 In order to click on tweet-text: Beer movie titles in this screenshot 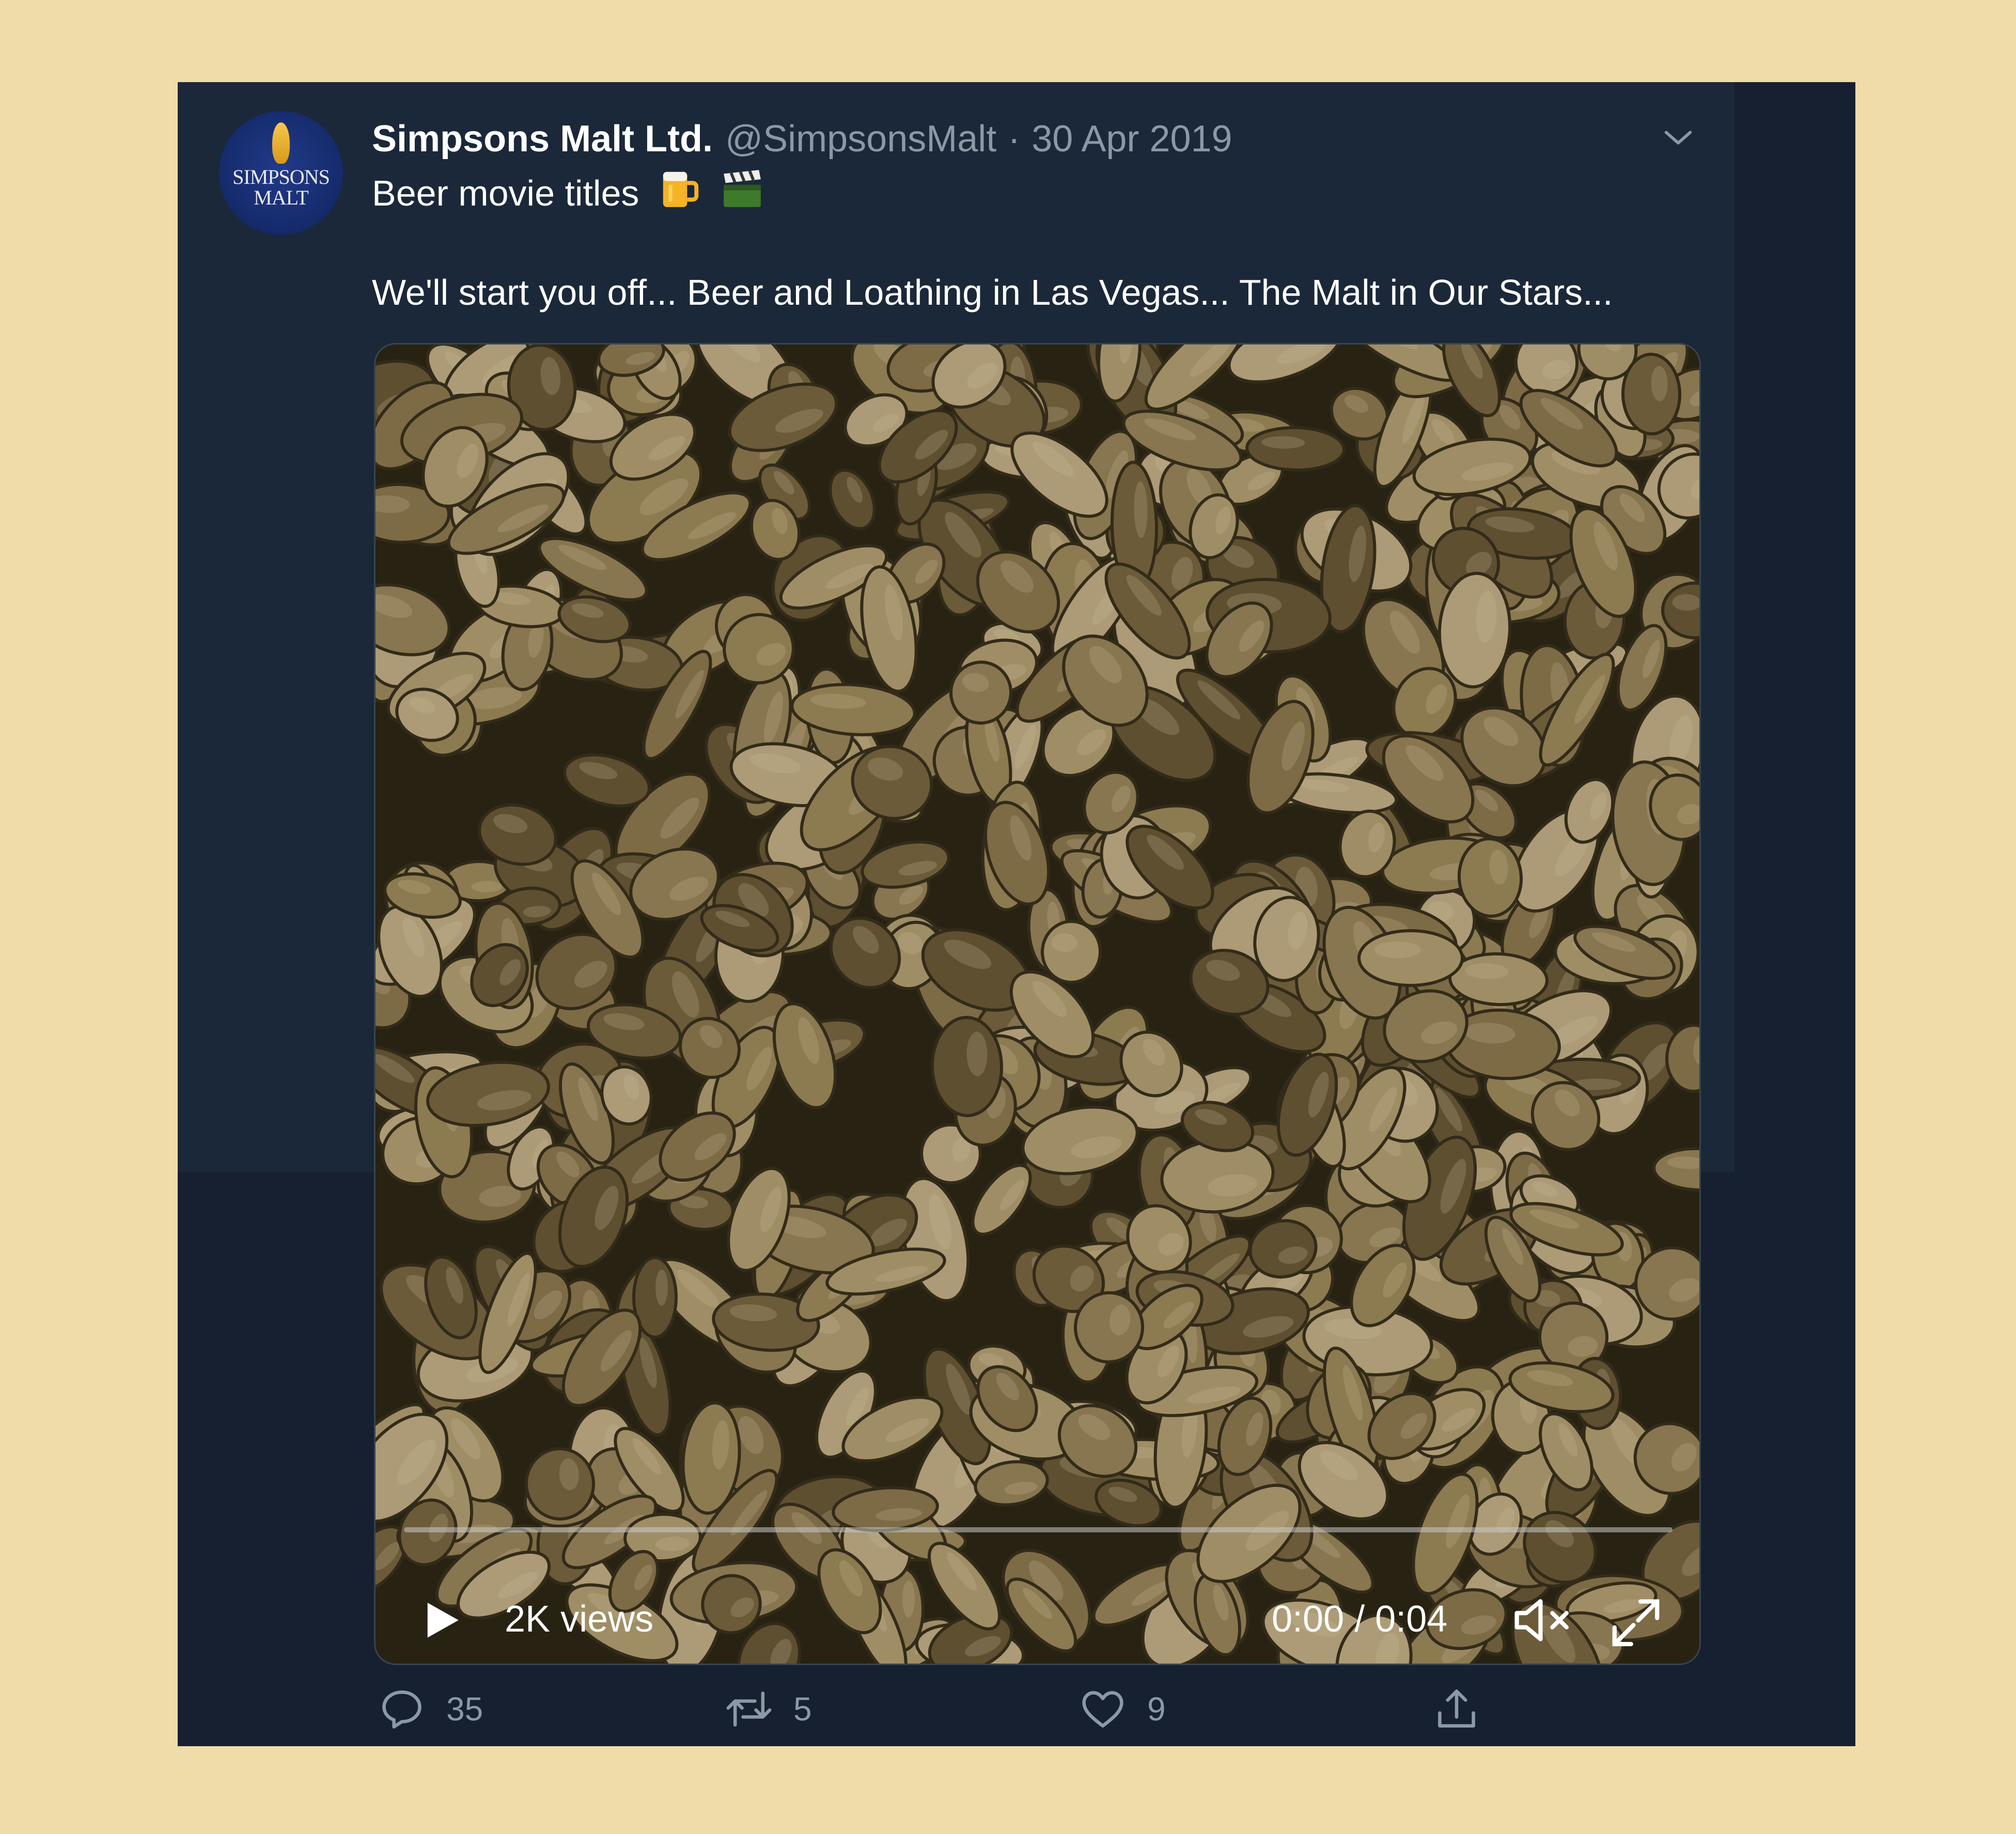, I will do `click(505, 193)`.